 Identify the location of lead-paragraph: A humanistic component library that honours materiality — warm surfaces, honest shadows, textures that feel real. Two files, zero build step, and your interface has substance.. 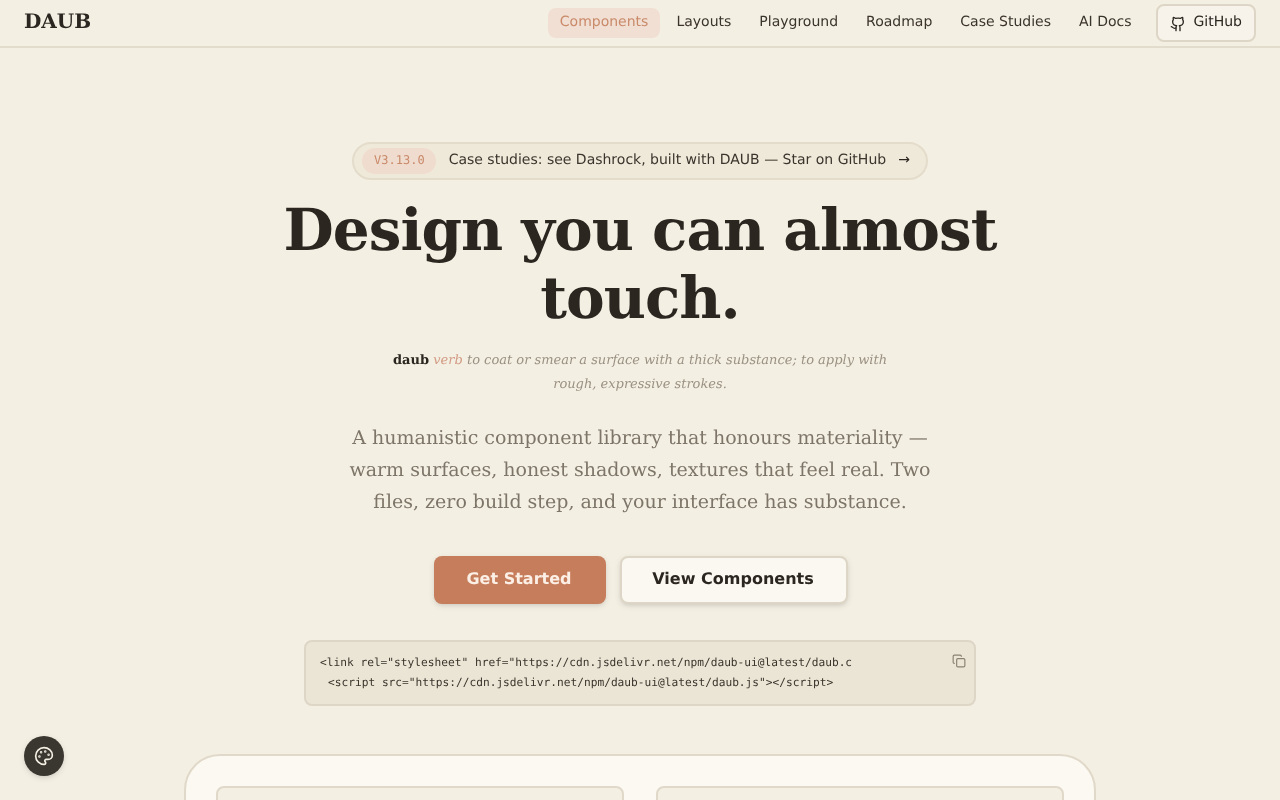
(640, 472).